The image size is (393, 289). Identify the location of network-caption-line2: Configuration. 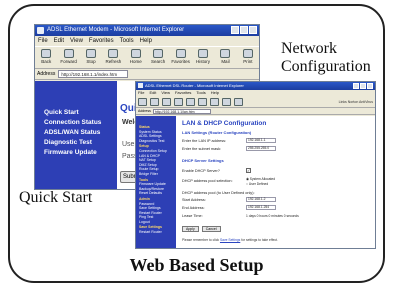
(326, 66).